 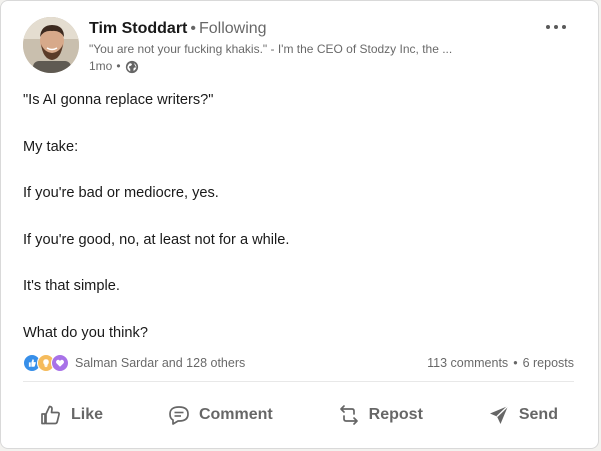 I want to click on reactions-summary: Salman Sardar and 128 others, so click(x=134, y=363).